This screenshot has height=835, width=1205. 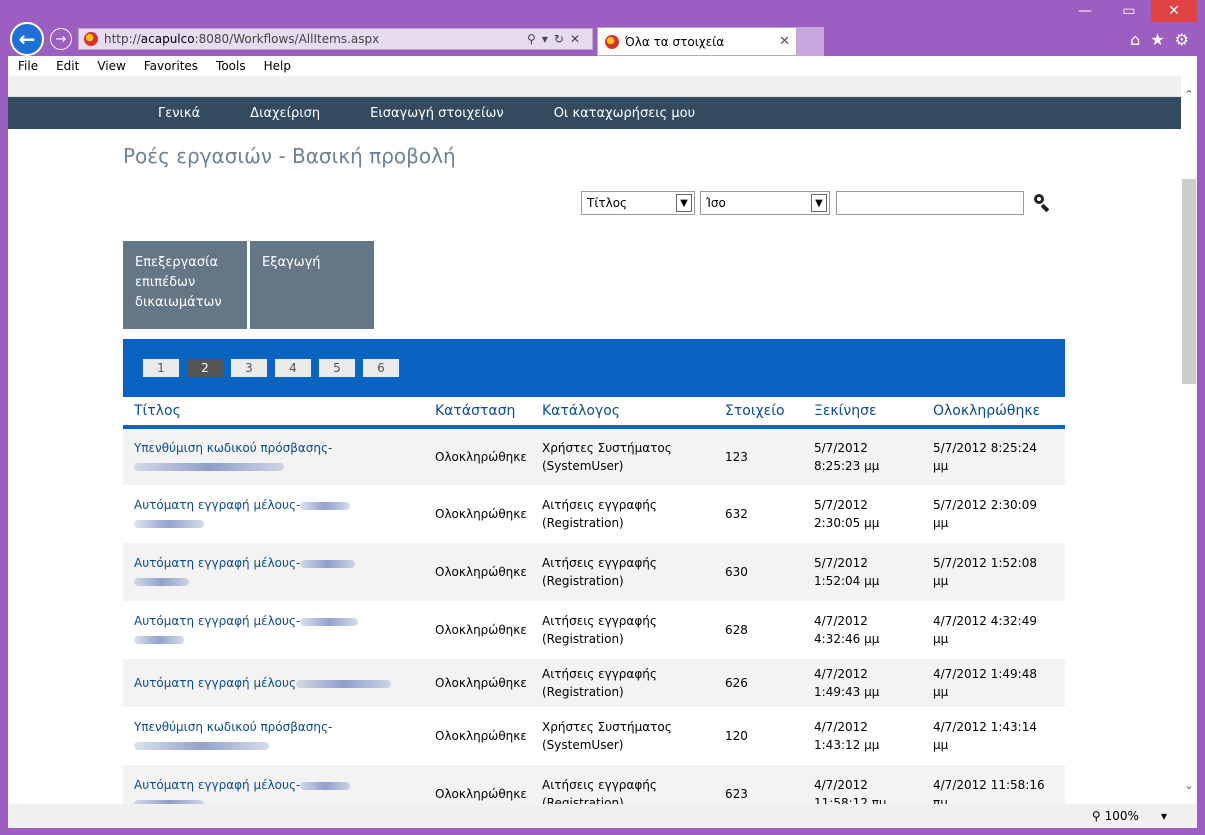 I want to click on search-button, so click(x=1041, y=203).